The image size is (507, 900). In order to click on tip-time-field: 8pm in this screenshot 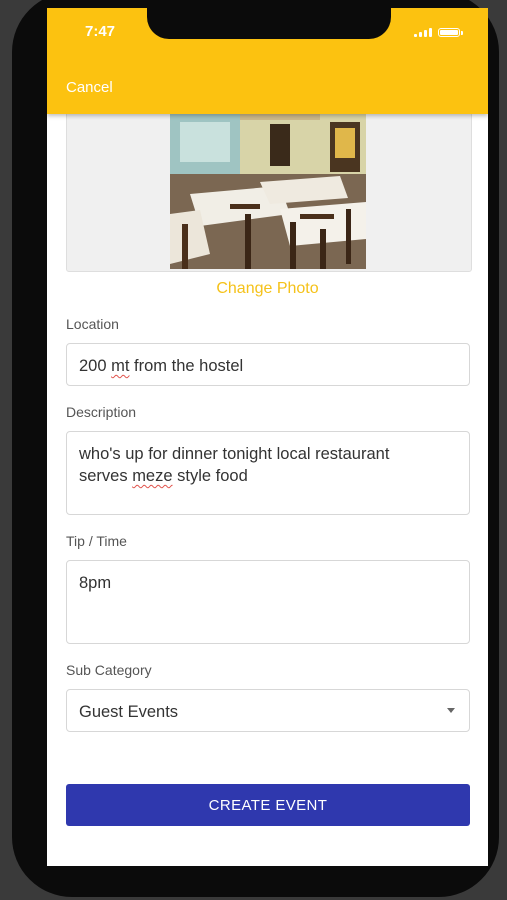, I will do `click(268, 602)`.